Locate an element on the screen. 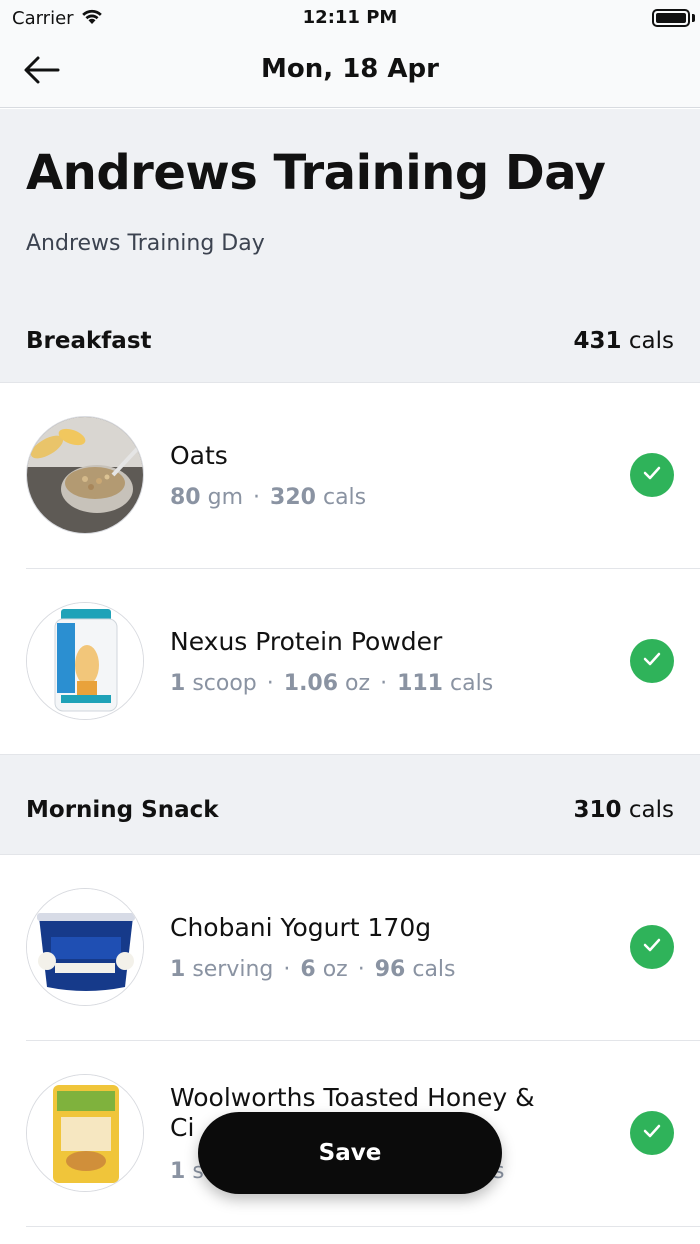 This screenshot has width=700, height=1244. food-quantity-unit: gm is located at coordinates (225, 497).